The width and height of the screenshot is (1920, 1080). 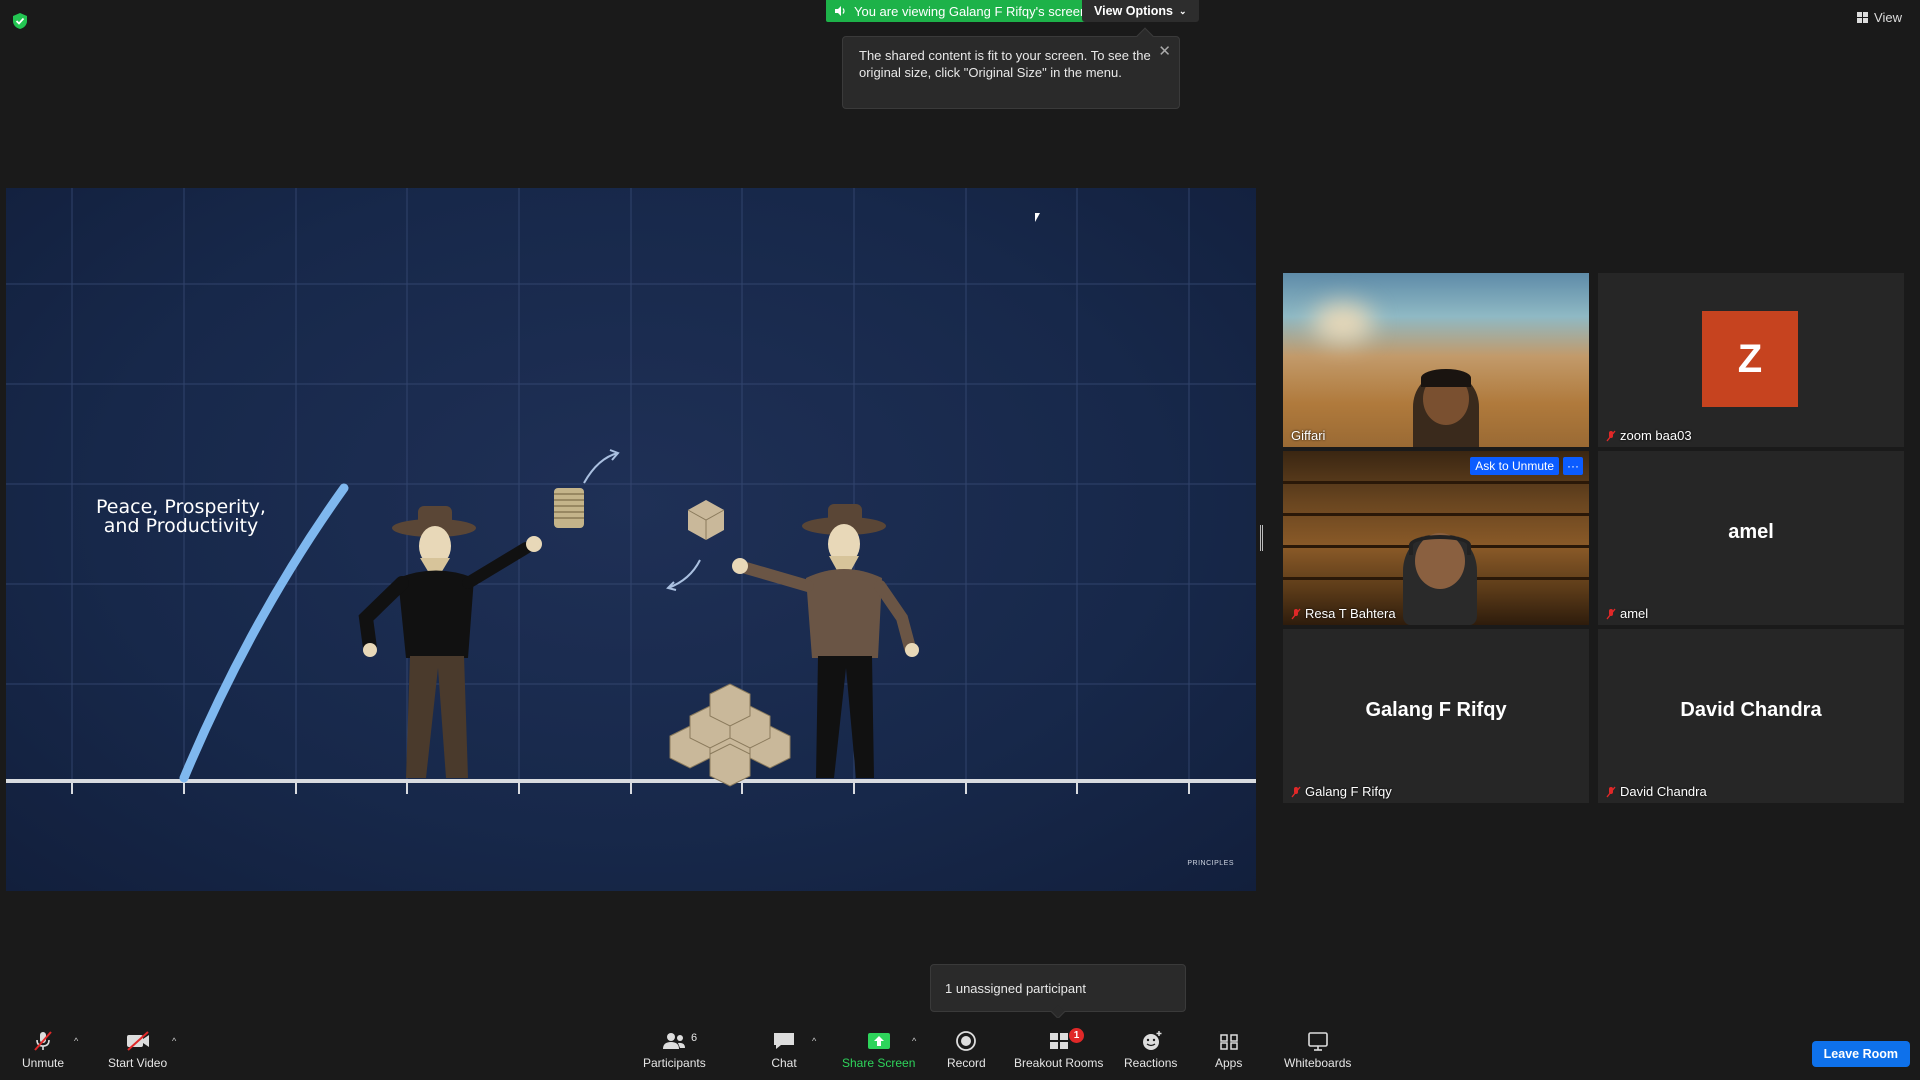 I want to click on screen-share-banner: You are viewing Galang F Rifqy's screen, so click(x=963, y=11).